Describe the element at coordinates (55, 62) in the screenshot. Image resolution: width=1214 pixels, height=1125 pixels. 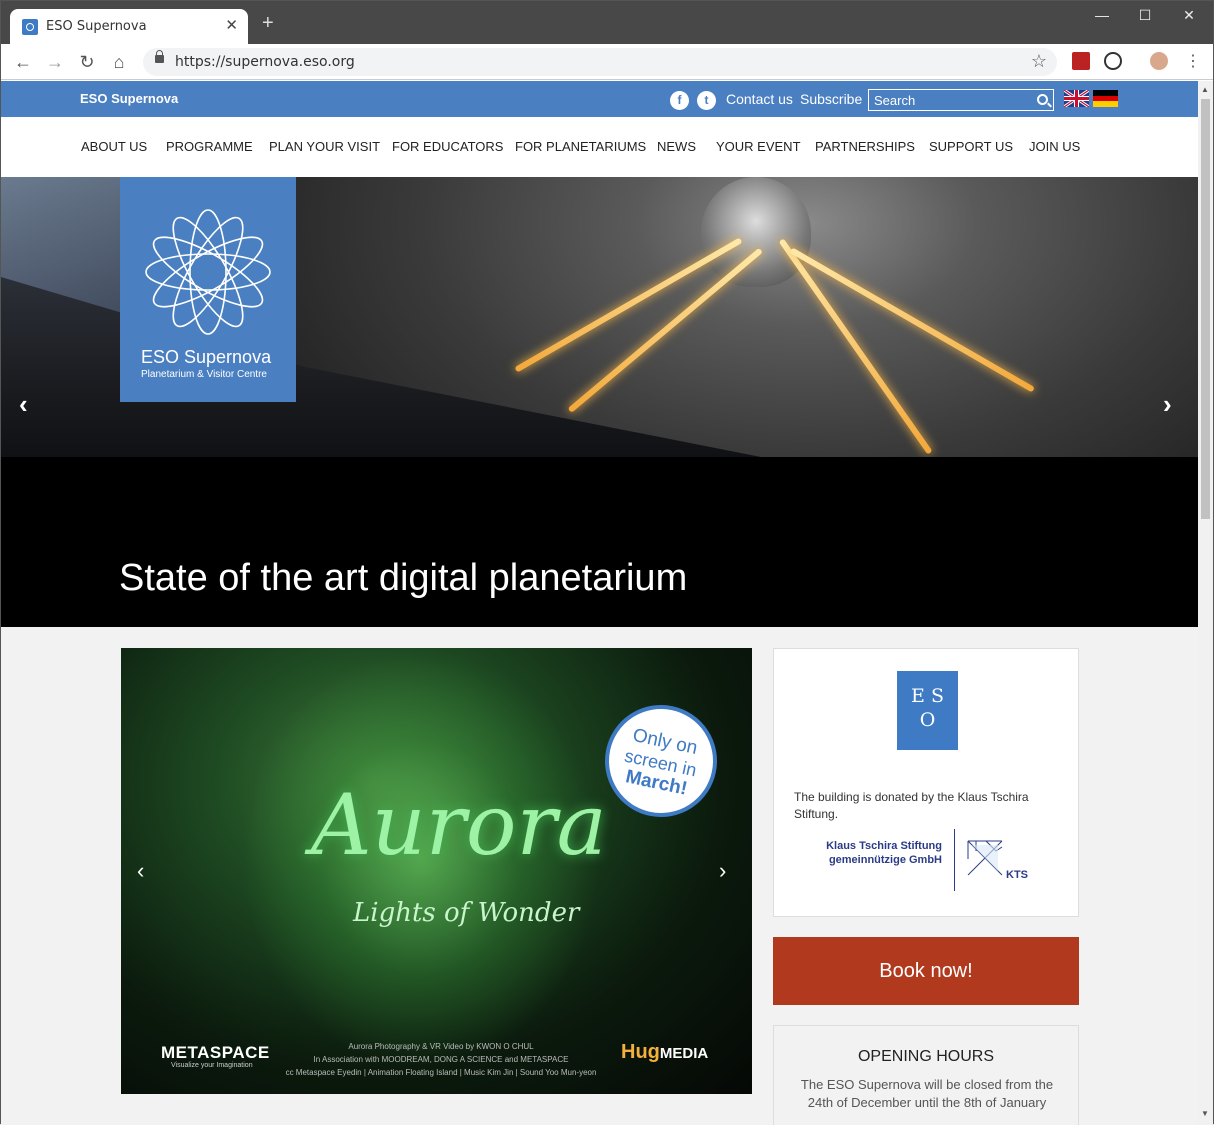
I see `forward-button: →` at that location.